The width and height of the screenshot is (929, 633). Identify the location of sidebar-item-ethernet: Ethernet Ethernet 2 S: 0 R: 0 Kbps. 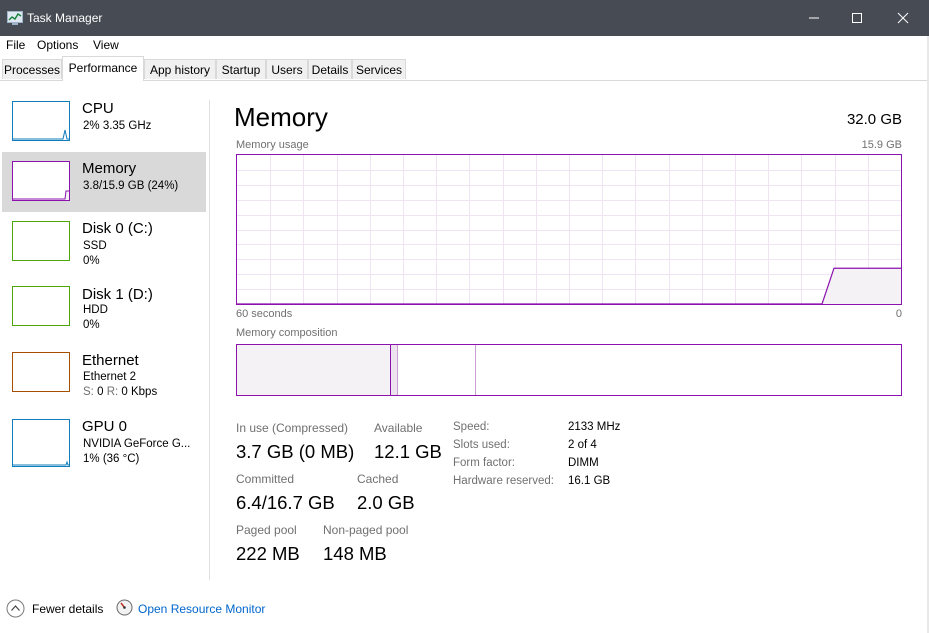
(104, 374).